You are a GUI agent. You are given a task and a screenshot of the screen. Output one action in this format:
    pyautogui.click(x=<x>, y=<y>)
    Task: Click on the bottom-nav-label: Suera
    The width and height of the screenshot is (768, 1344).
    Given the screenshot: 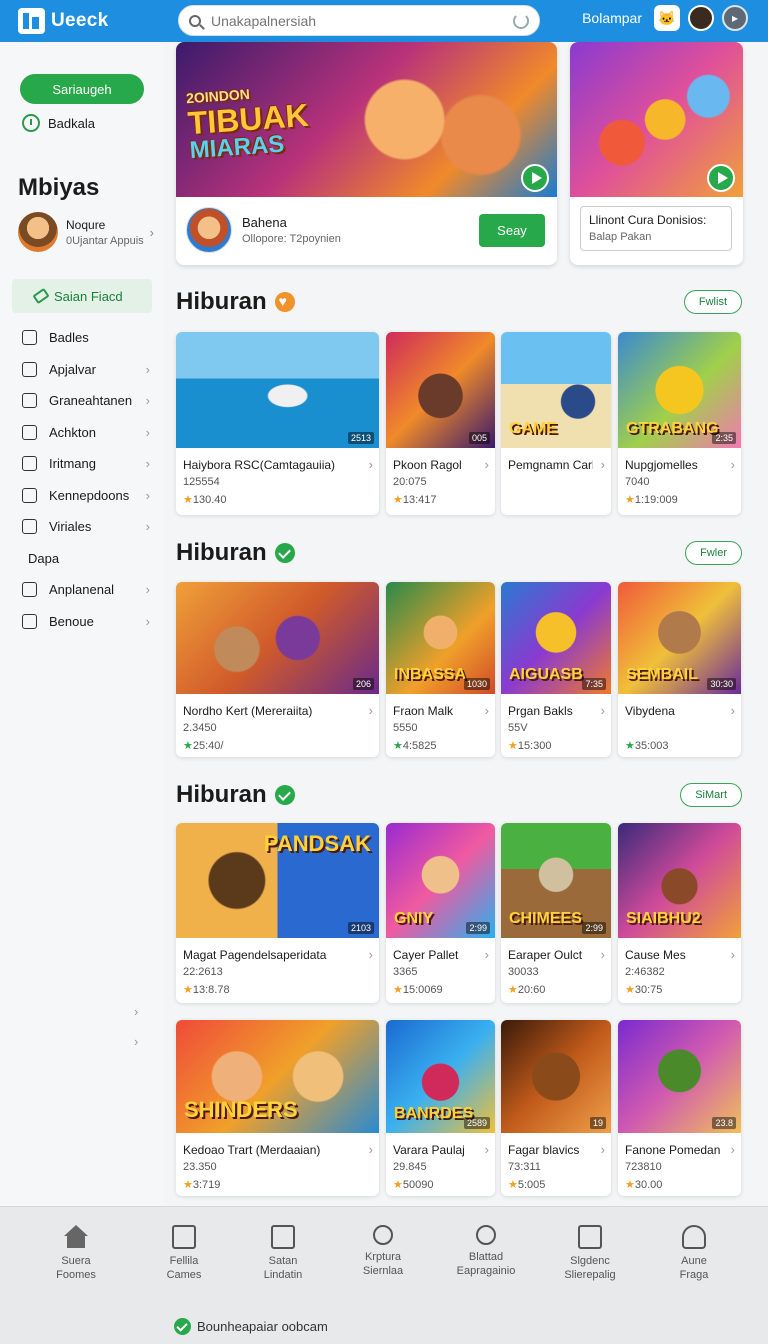 What is the action you would take?
    pyautogui.click(x=76, y=1261)
    